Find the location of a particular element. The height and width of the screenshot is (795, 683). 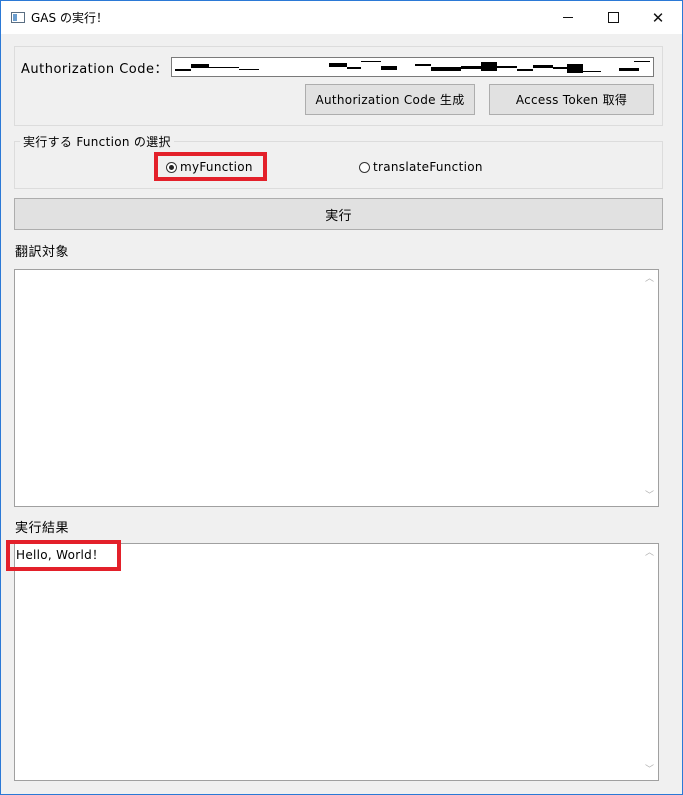

function-select-legend: 実行する Function の選択 is located at coordinates (97, 141).